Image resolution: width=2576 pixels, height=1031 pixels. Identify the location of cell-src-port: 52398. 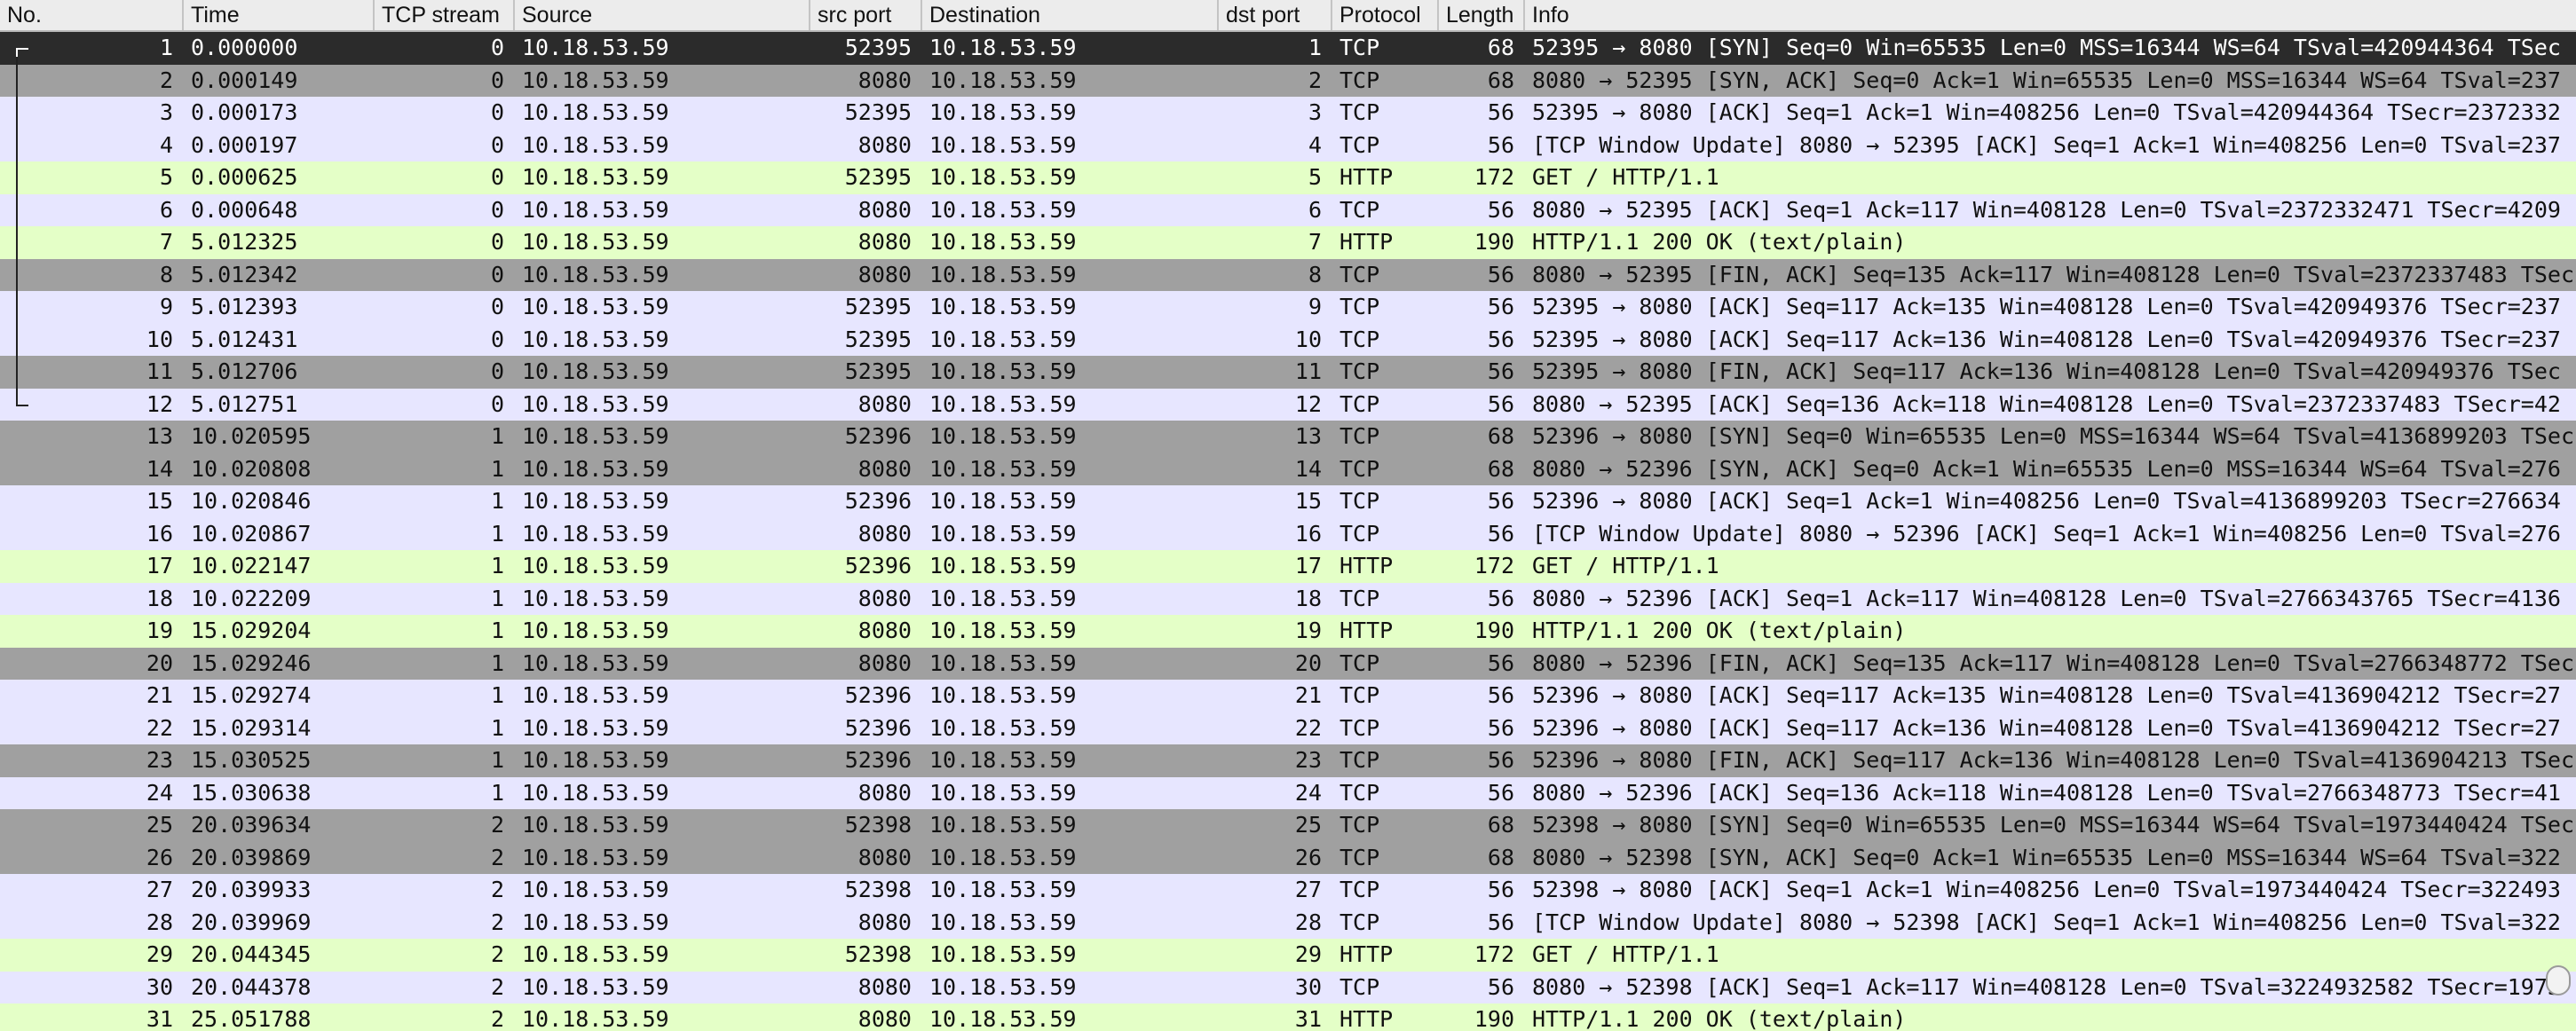
(878, 889).